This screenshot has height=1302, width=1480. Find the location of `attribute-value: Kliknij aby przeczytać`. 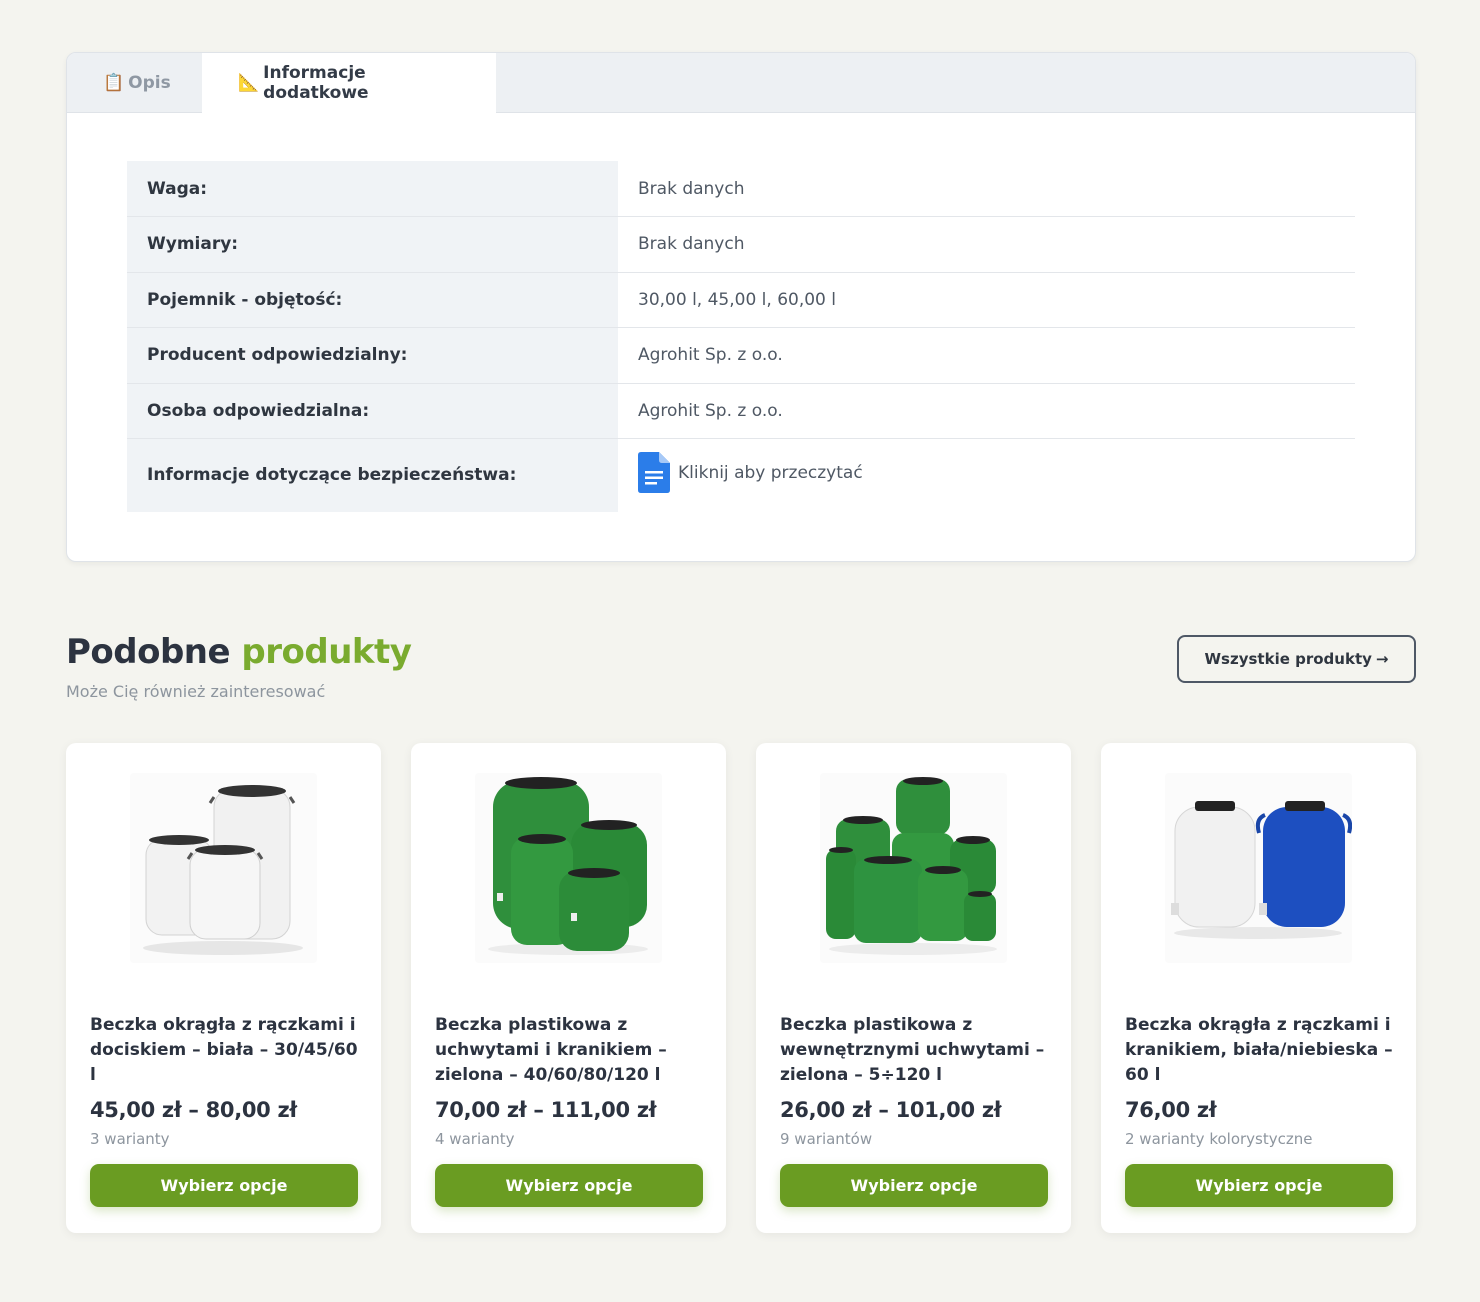

attribute-value: Kliknij aby przeczytać is located at coordinates (986, 475).